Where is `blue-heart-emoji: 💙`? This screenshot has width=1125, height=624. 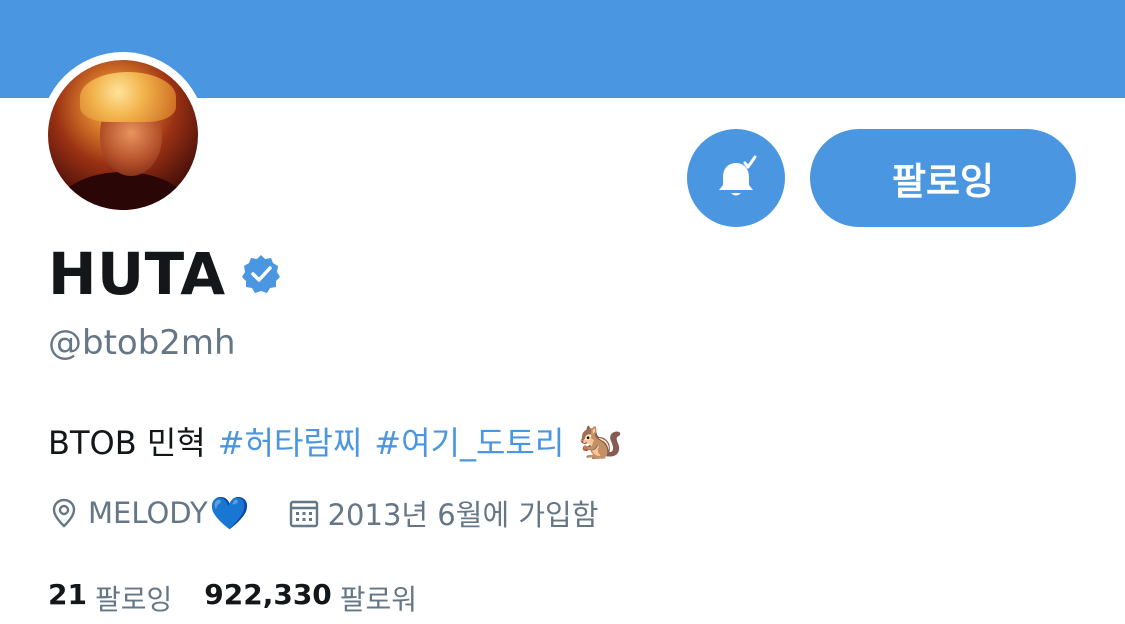 blue-heart-emoji: 💙 is located at coordinates (229, 513).